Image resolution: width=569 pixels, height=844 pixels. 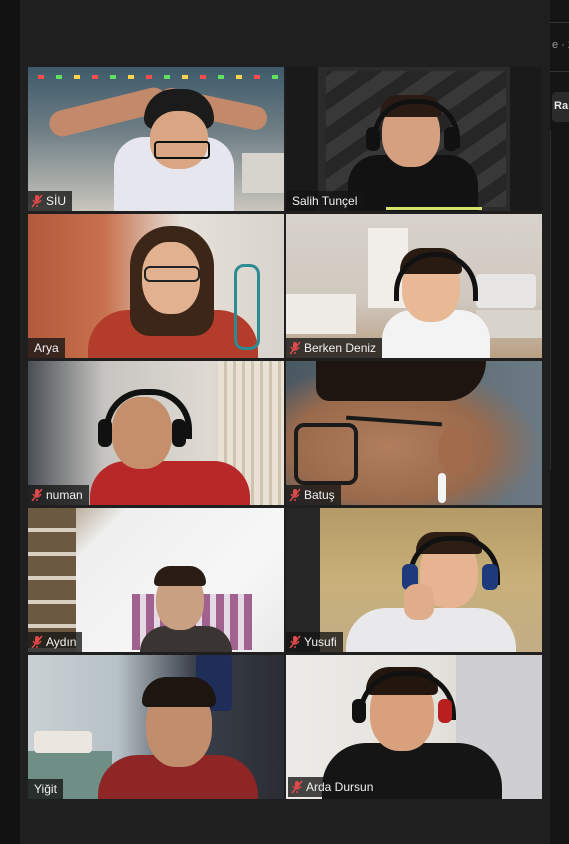 I want to click on video-tile: Arya, so click(x=156, y=286).